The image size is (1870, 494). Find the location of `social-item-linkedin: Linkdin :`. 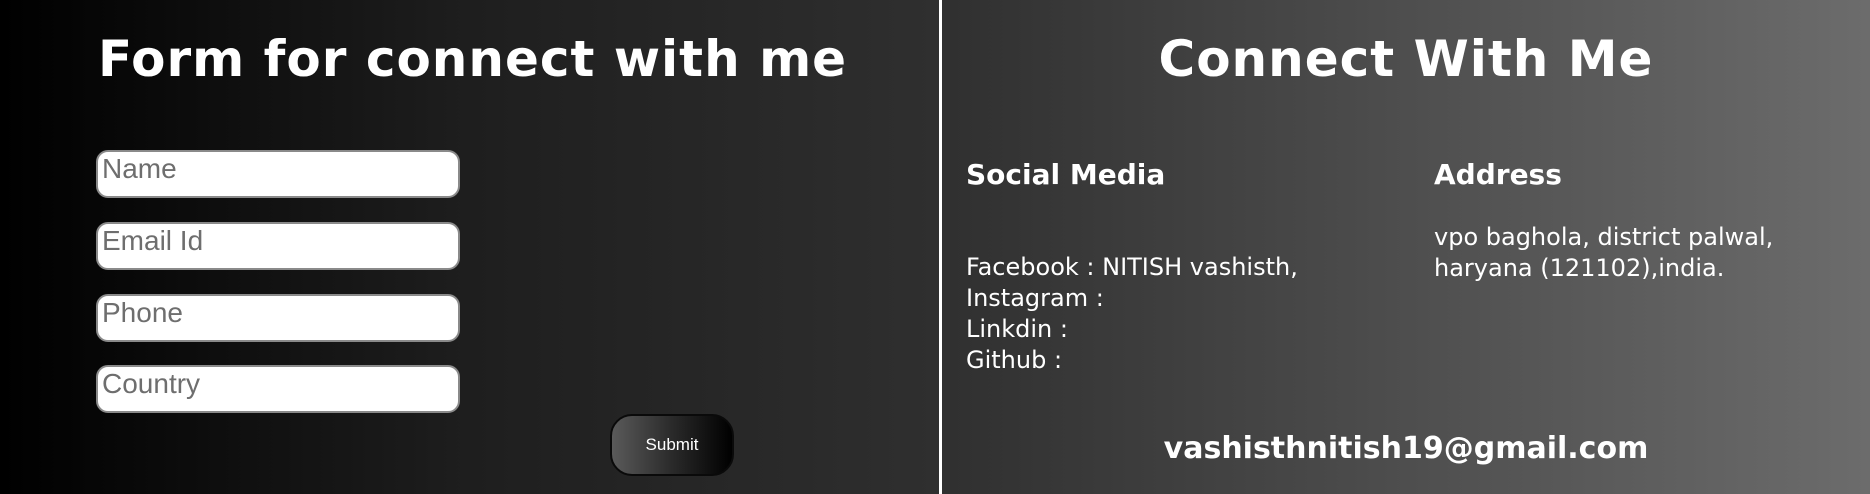

social-item-linkedin: Linkdin : is located at coordinates (1132, 329).